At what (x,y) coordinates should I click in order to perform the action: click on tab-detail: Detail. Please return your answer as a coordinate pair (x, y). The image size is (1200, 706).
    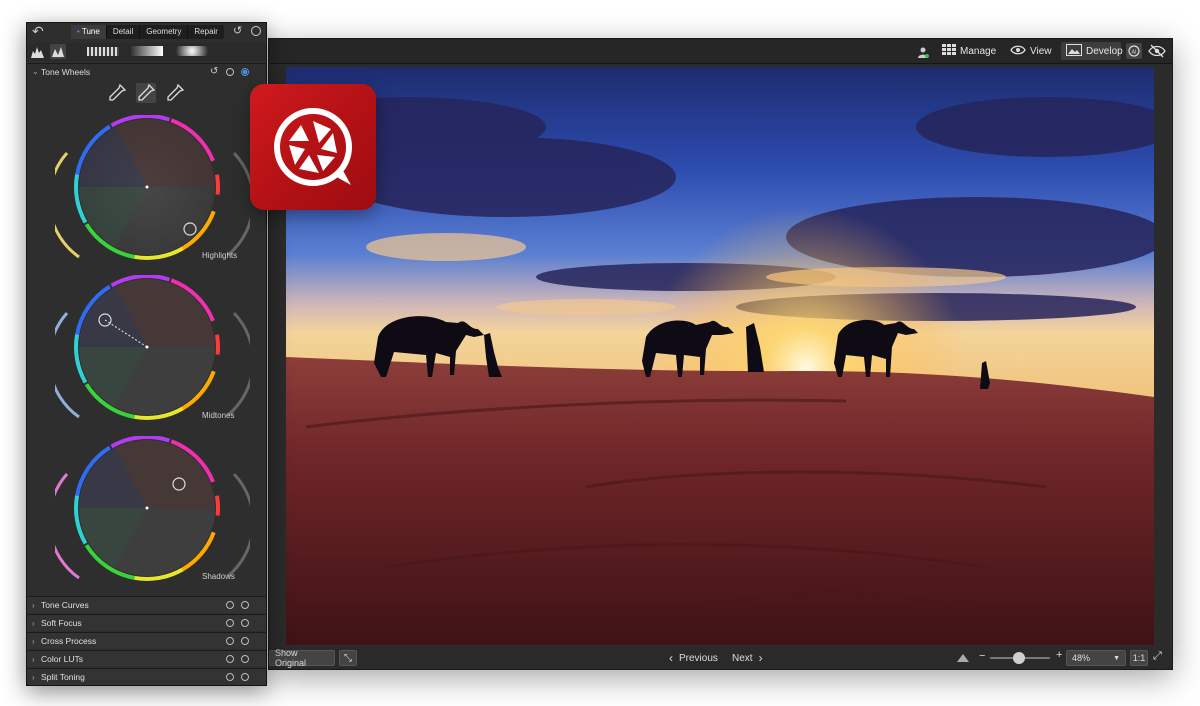
    Looking at the image, I should click on (124, 32).